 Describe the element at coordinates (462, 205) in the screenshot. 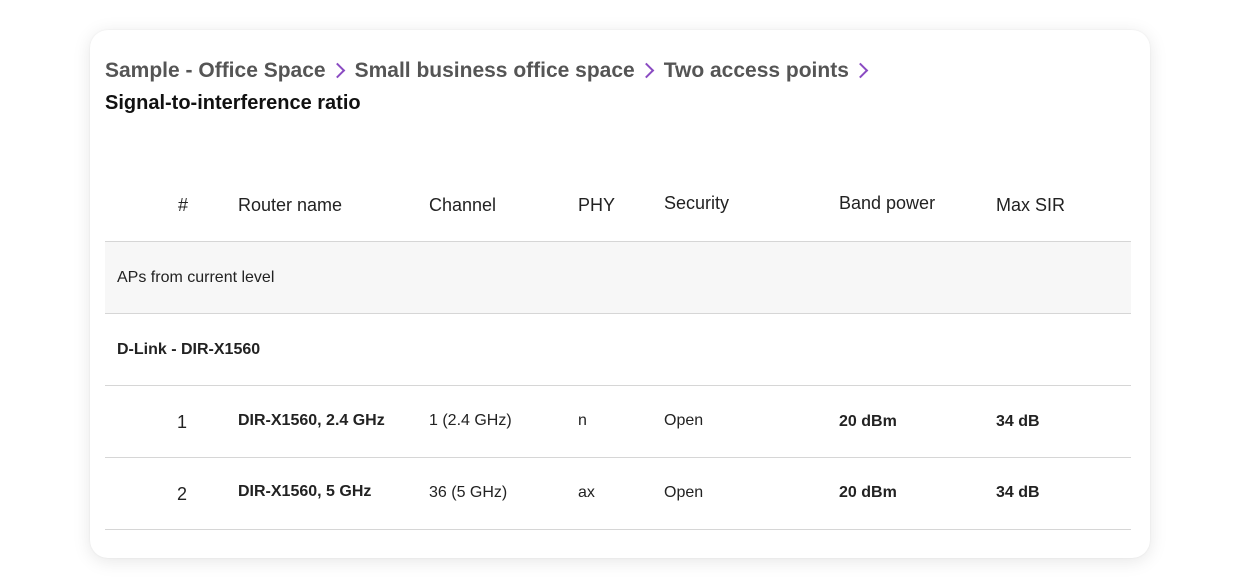

I see `column-header-channel: Channel` at that location.